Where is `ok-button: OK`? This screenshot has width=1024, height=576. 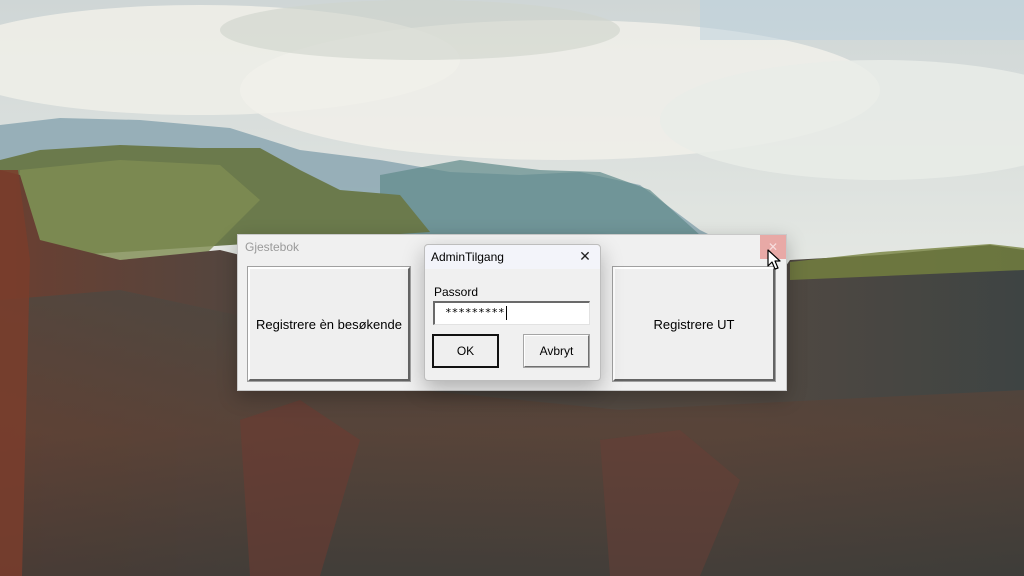
ok-button: OK is located at coordinates (465, 351).